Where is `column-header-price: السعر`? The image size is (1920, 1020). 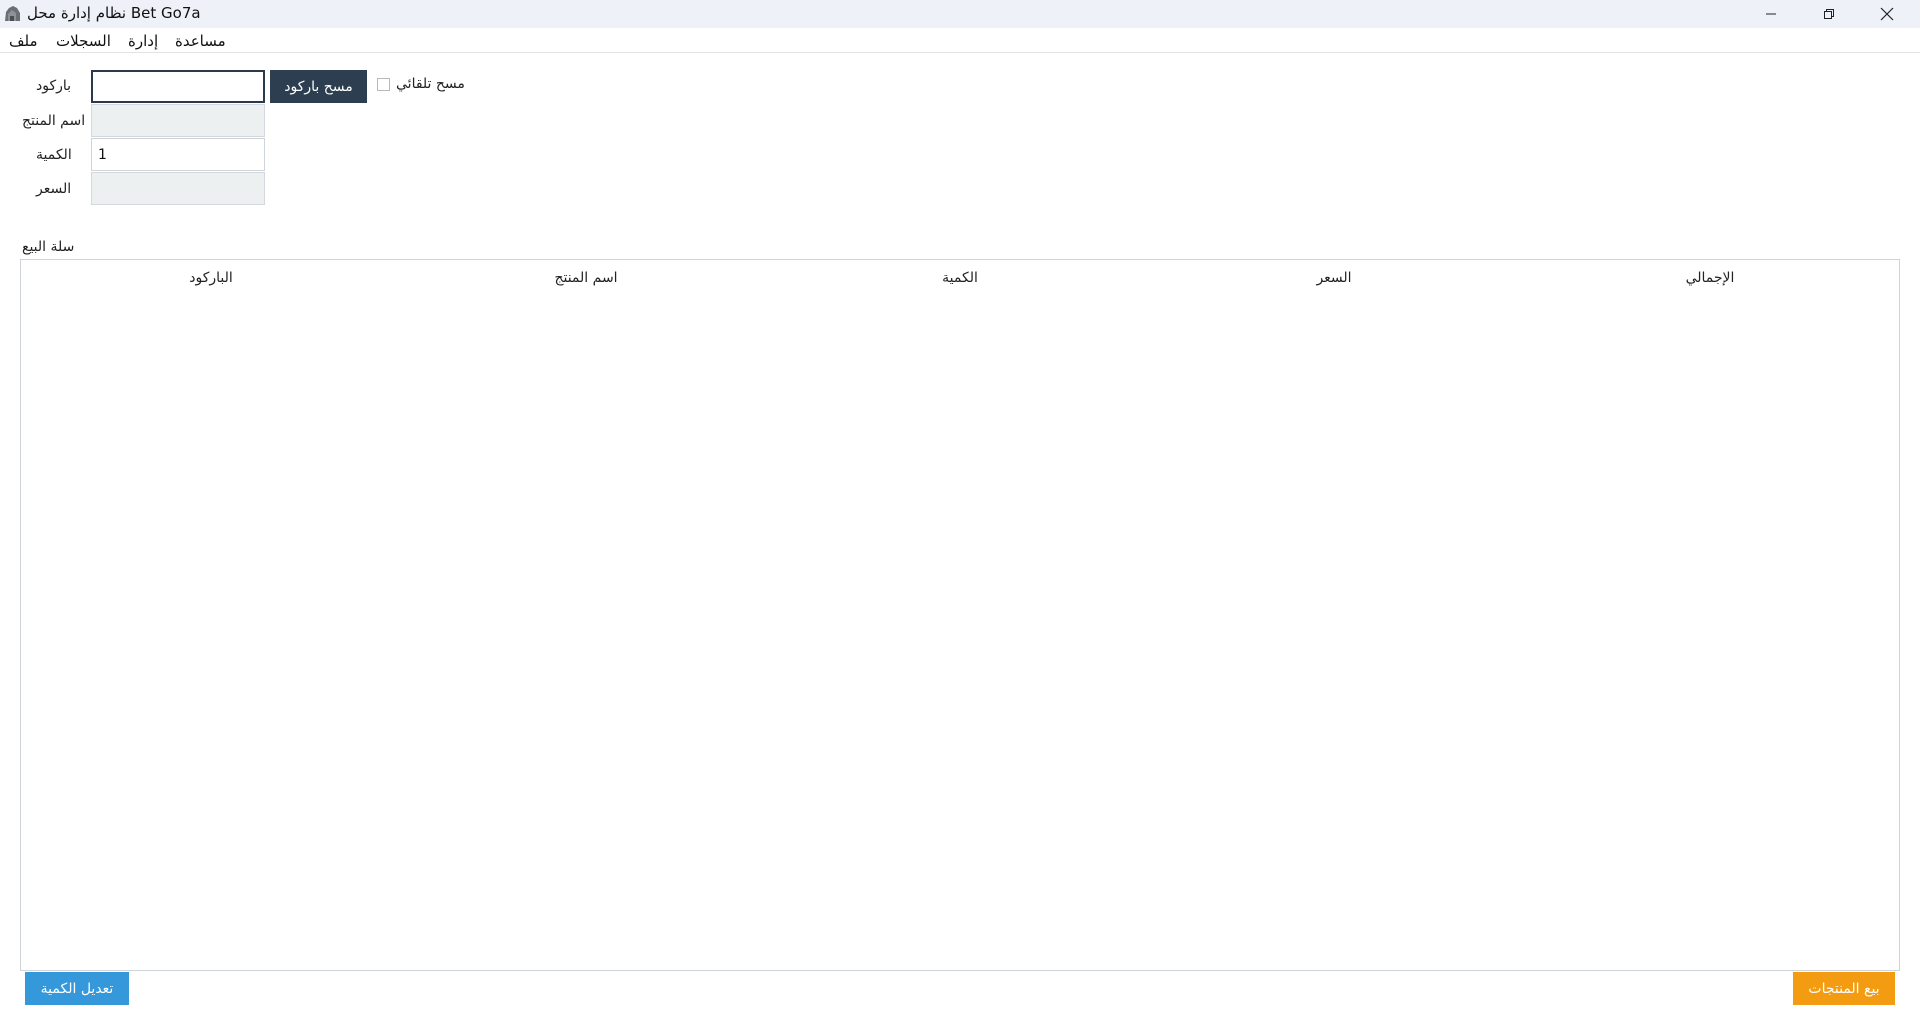
column-header-price: السعر is located at coordinates (1333, 278).